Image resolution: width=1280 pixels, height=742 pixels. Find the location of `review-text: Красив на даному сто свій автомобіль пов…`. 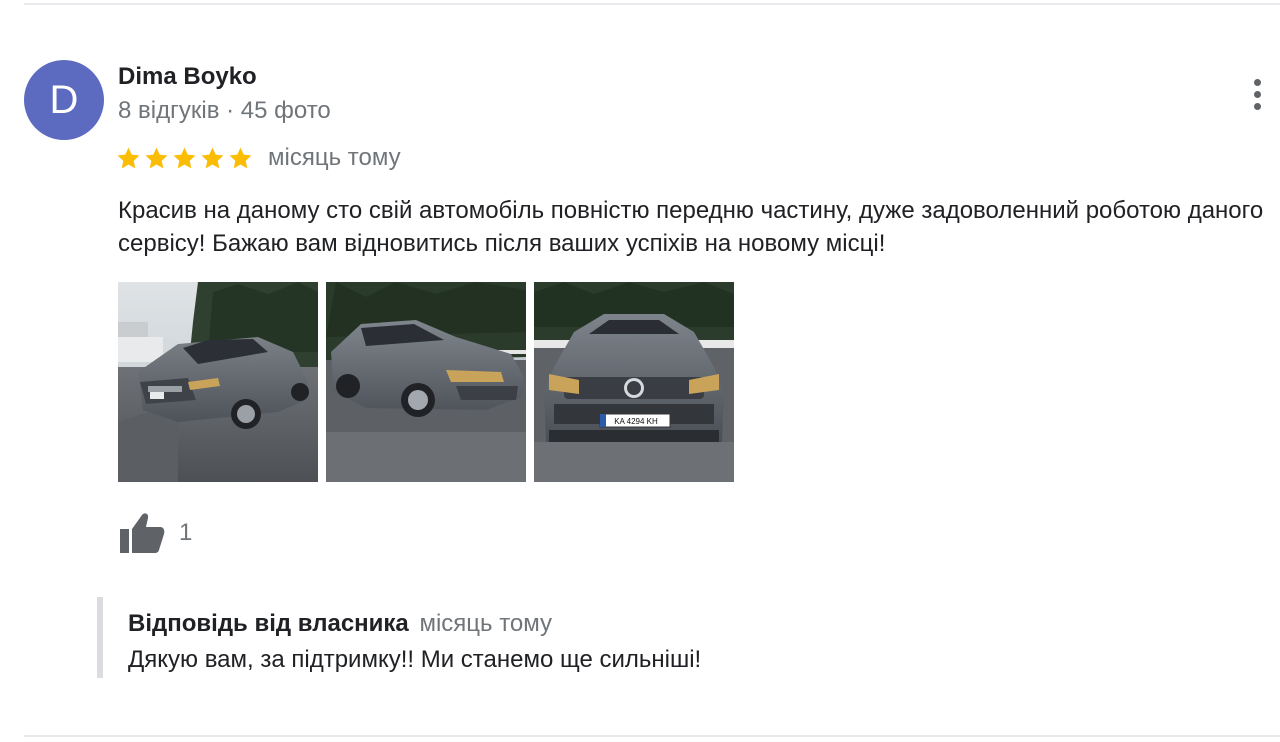

review-text: Красив на даному сто свій автомобіль пов… is located at coordinates (691, 227).